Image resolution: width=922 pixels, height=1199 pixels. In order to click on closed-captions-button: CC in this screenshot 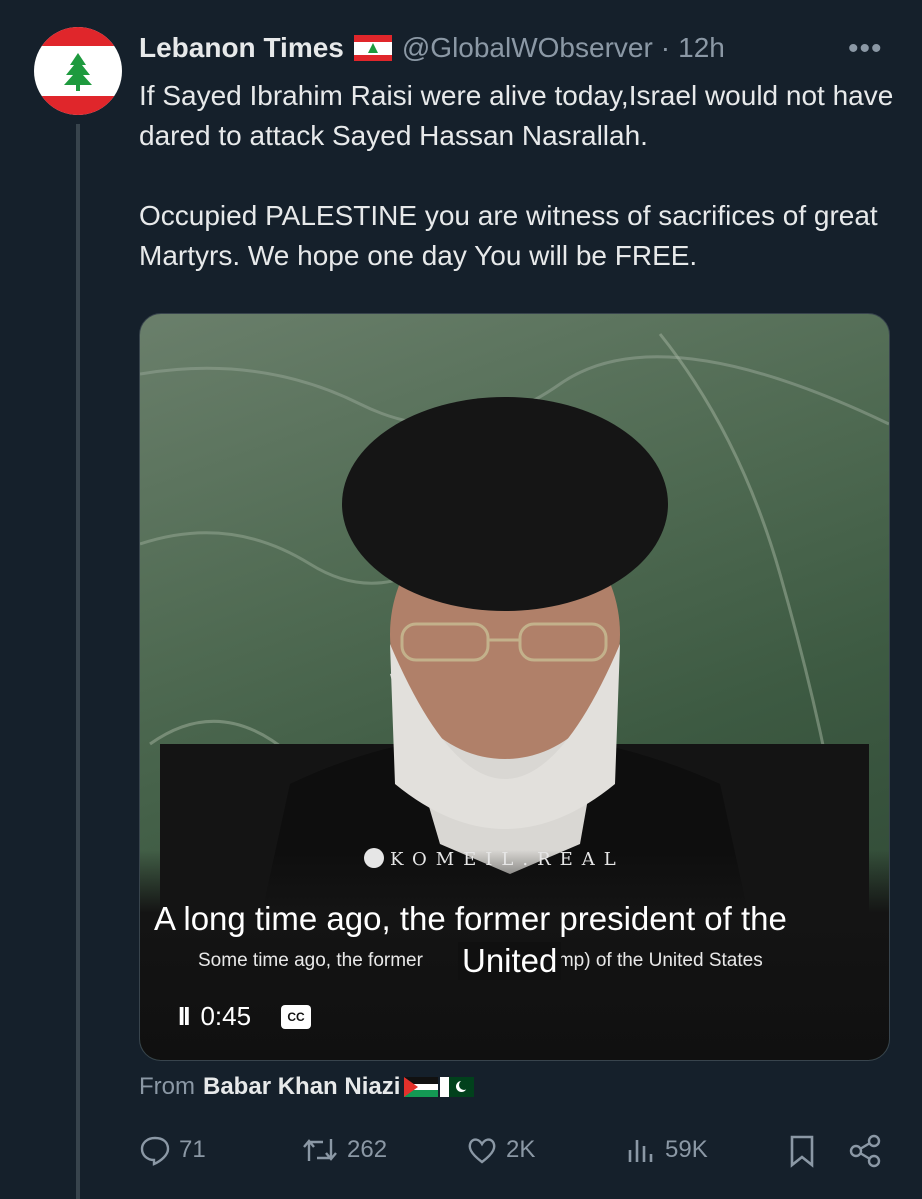, I will do `click(296, 1016)`.